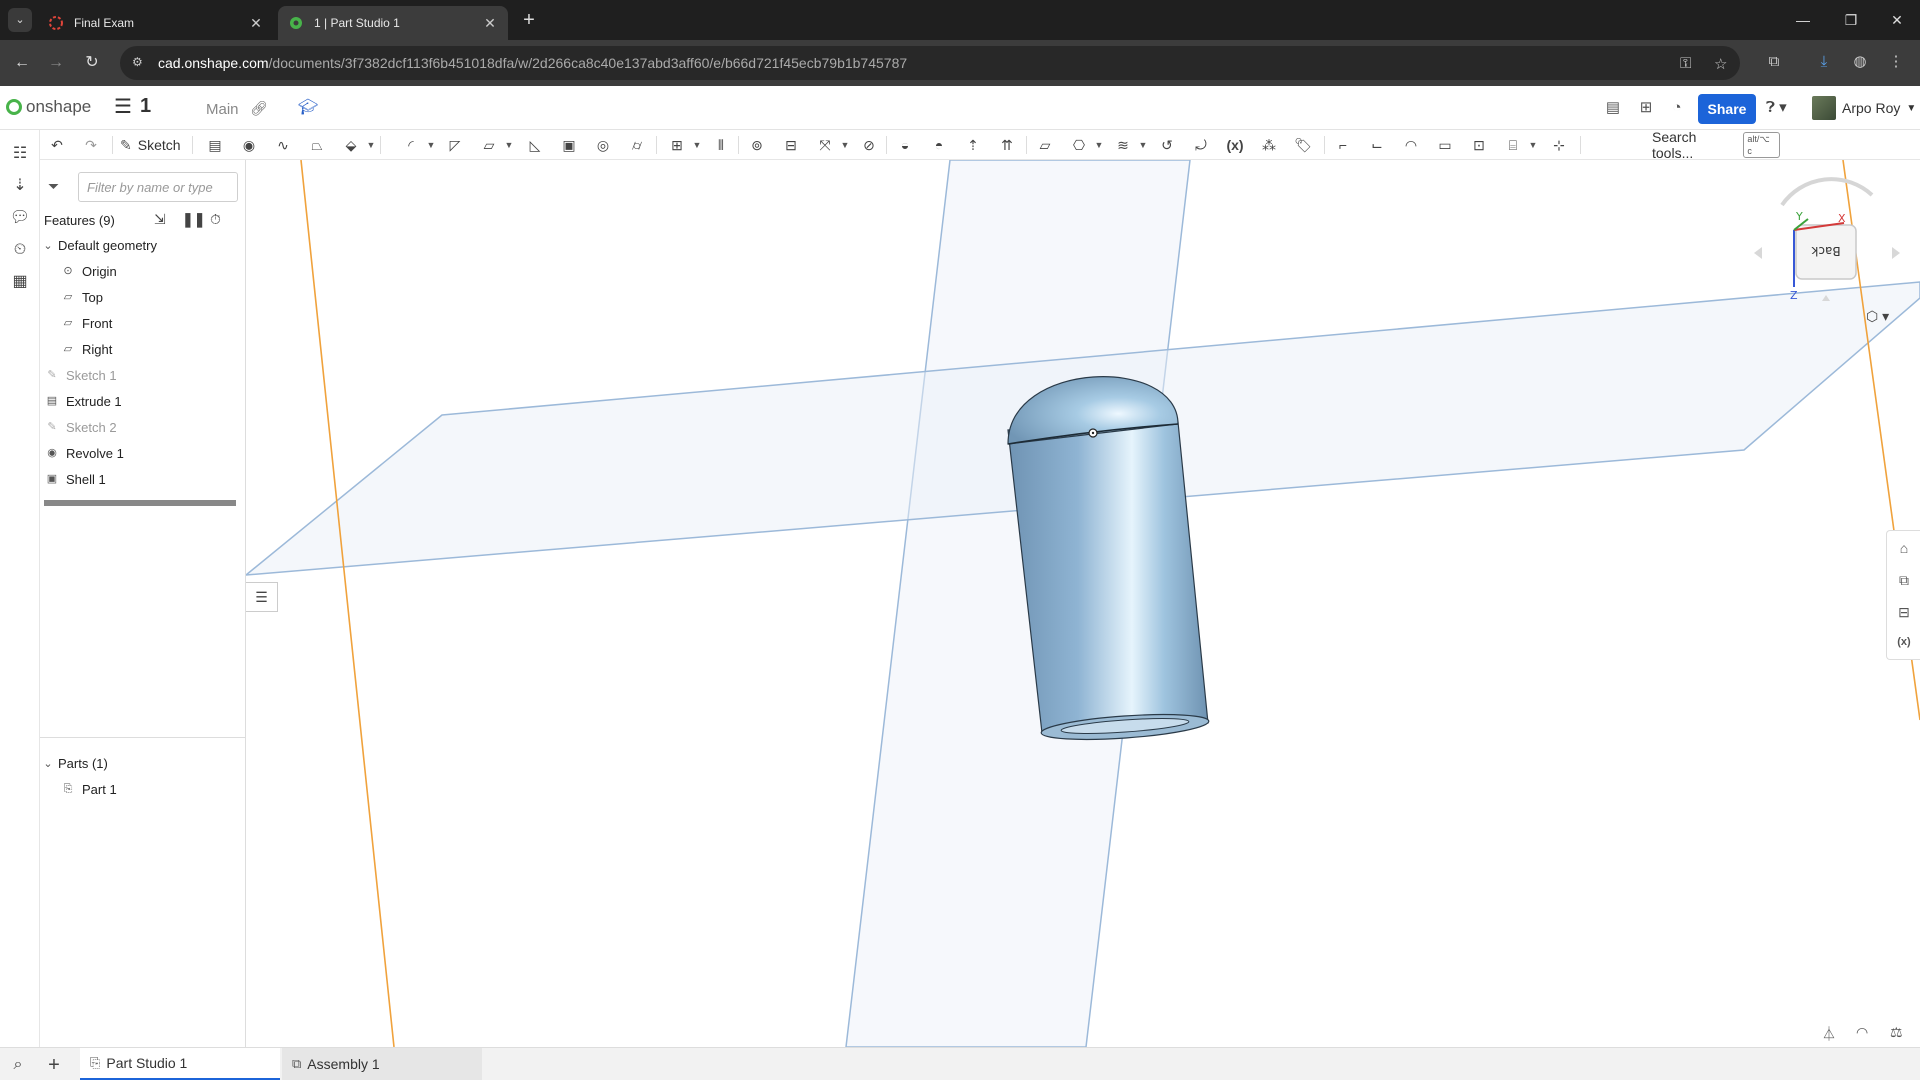 This screenshot has height=1080, width=1920. What do you see at coordinates (721, 145) in the screenshot?
I see `mirror-icon: ⫴` at bounding box center [721, 145].